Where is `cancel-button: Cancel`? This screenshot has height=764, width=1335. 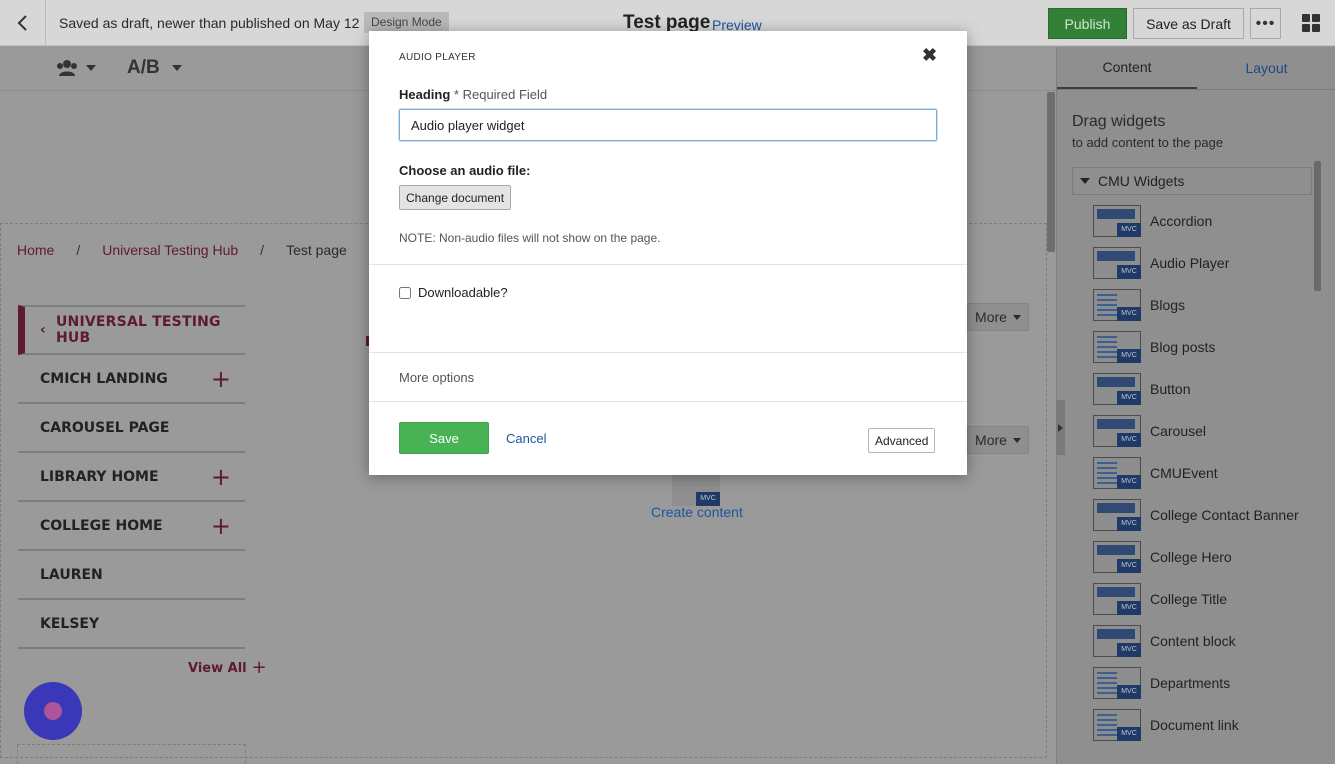
cancel-button: Cancel is located at coordinates (526, 438).